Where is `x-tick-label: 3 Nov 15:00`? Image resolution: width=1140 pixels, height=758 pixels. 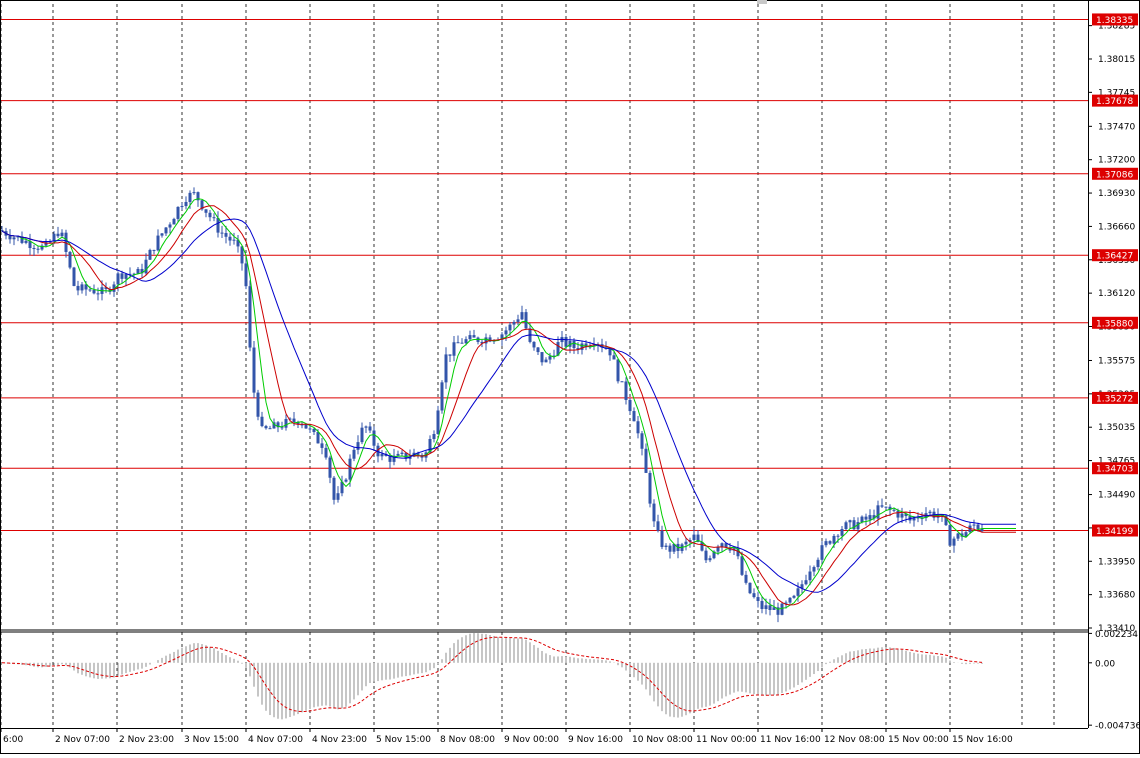 x-tick-label: 3 Nov 15:00 is located at coordinates (211, 740).